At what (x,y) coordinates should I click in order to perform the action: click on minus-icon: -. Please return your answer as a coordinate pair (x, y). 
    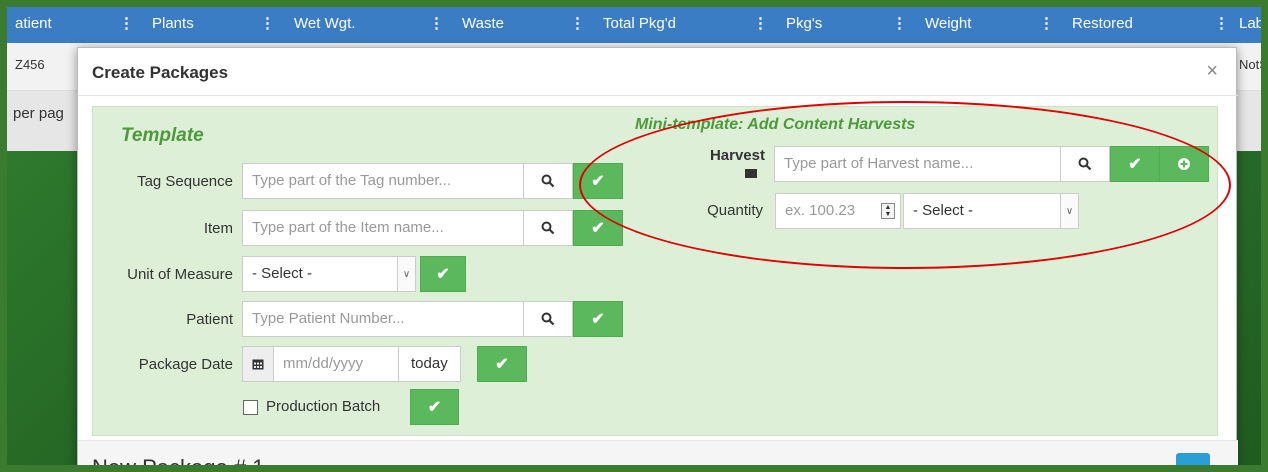
    Looking at the image, I should click on (1193, 467).